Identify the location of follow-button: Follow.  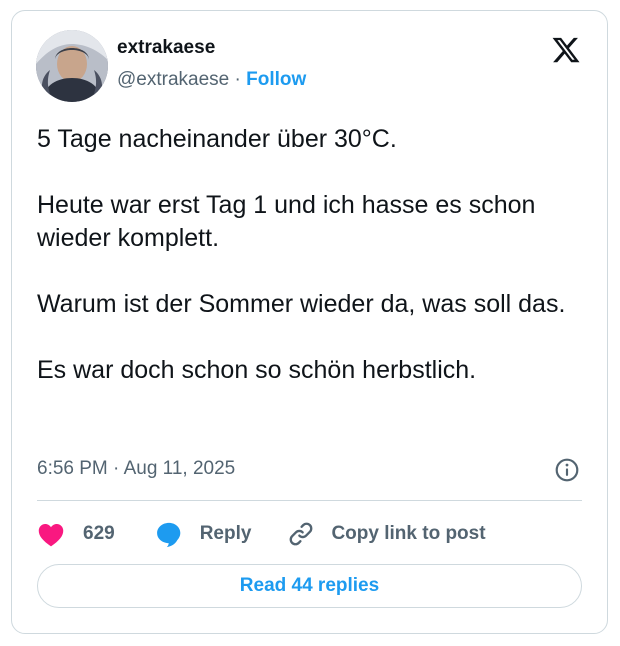
(276, 79).